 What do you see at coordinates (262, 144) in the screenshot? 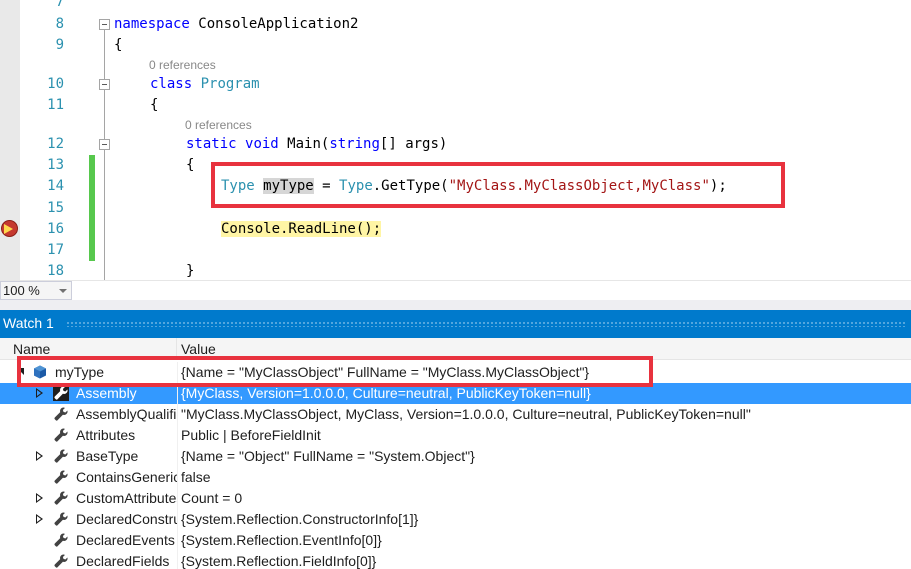
I see `keyword: void` at bounding box center [262, 144].